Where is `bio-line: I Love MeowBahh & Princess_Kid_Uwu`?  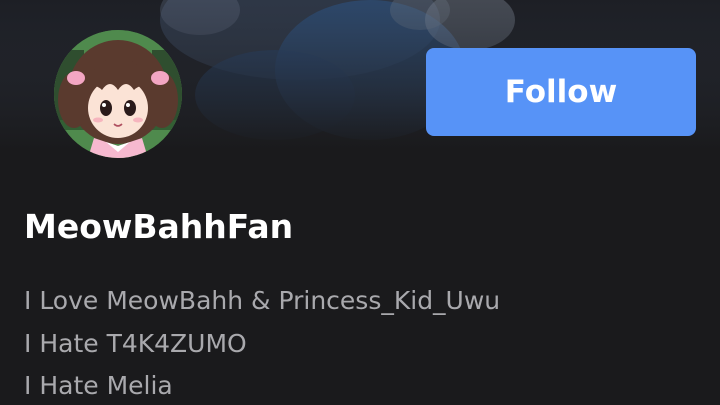
bio-line: I Love MeowBahh & Princess_Kid_Uwu is located at coordinates (262, 300).